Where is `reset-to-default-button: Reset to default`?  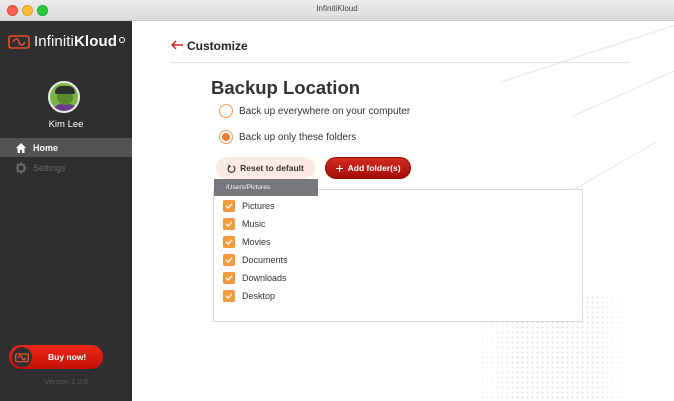
reset-to-default-button: Reset to default is located at coordinates (265, 168).